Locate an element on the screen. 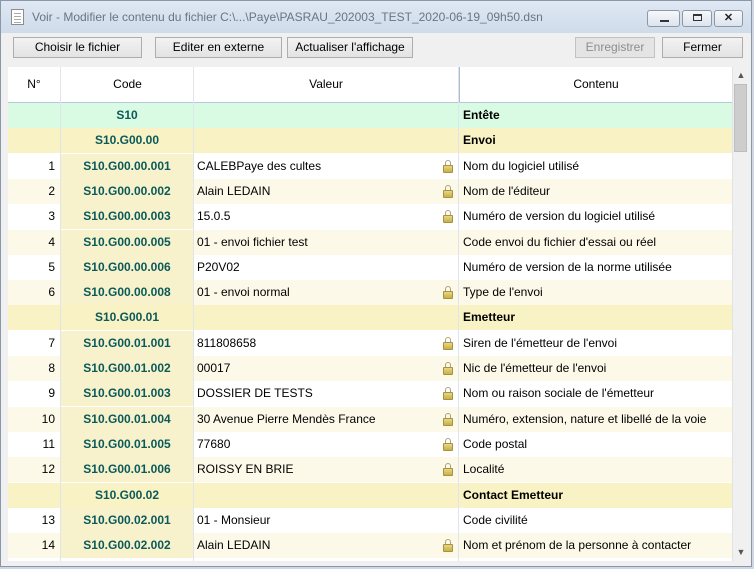 Image resolution: width=754 pixels, height=569 pixels. row-value: 77680 is located at coordinates (326, 444).